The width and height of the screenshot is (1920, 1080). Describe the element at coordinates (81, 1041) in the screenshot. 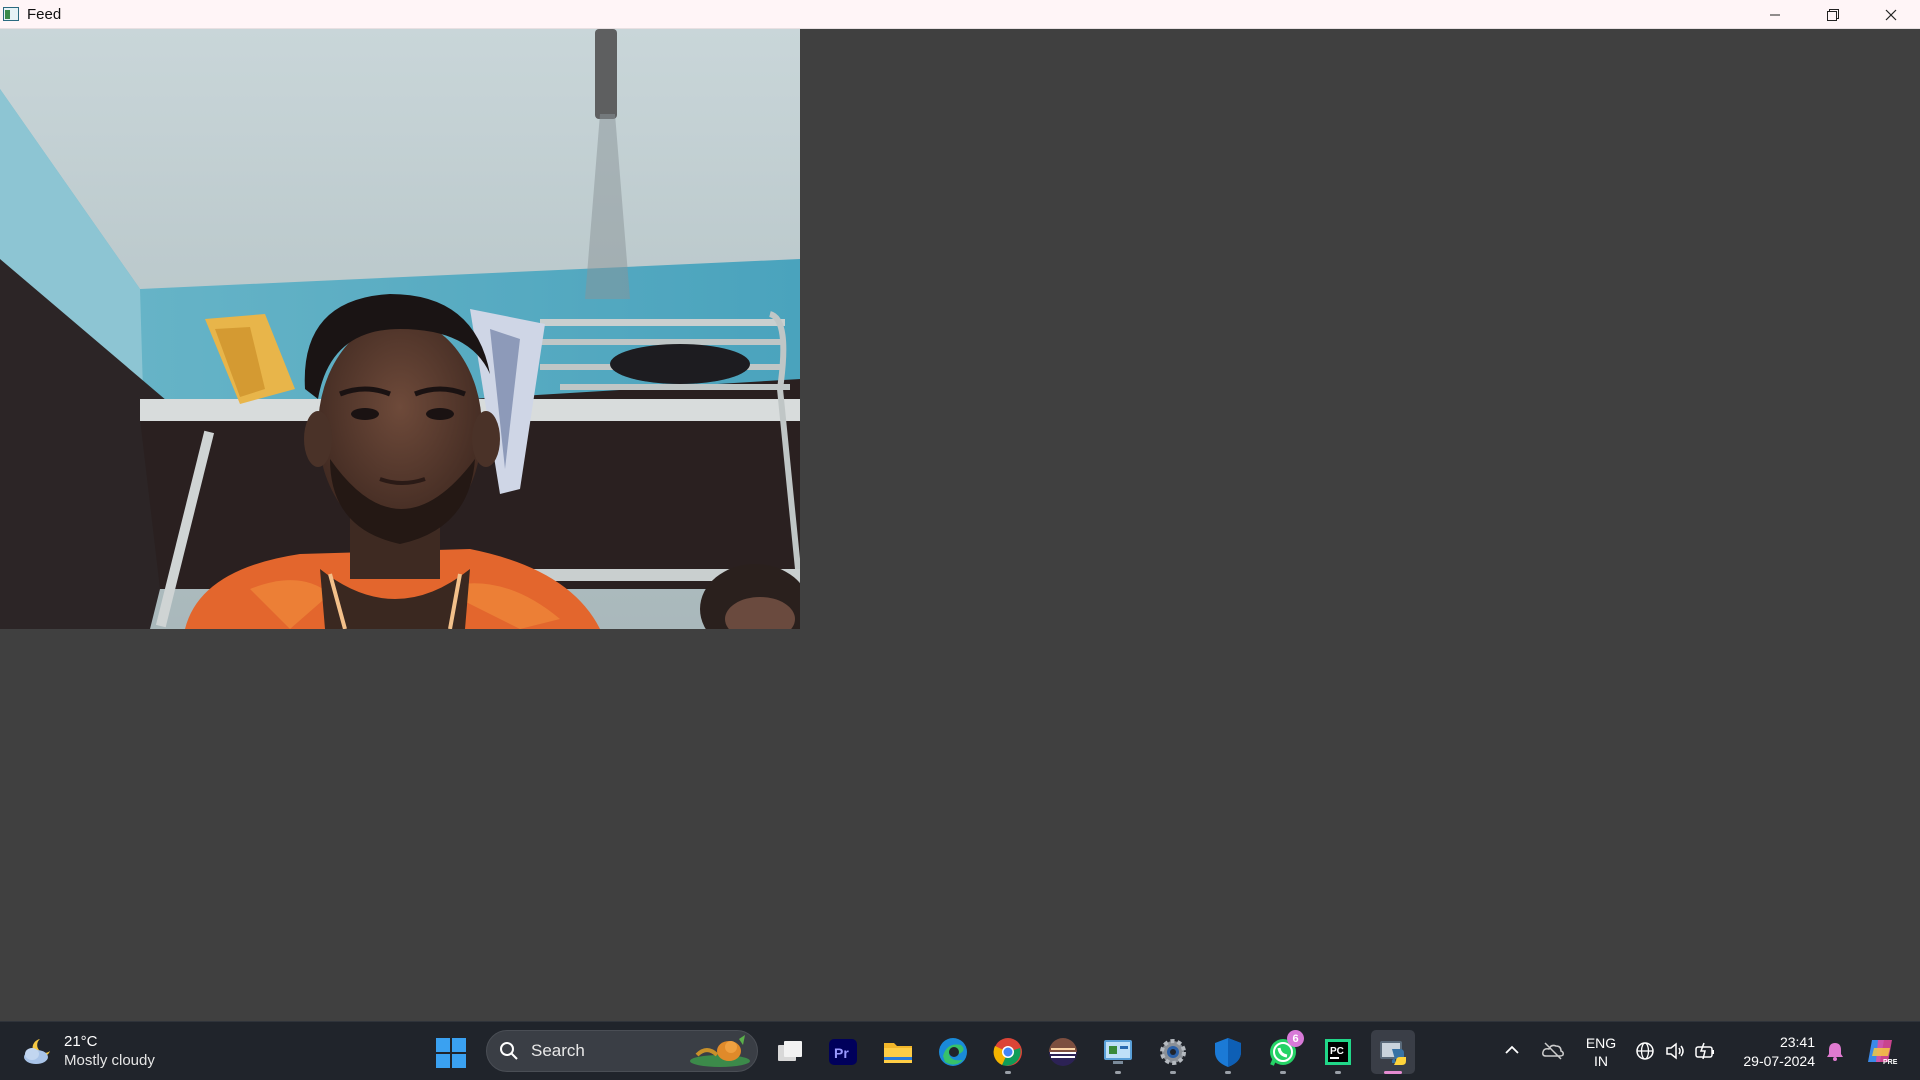

I see `weather-temperature: 21°C` at that location.